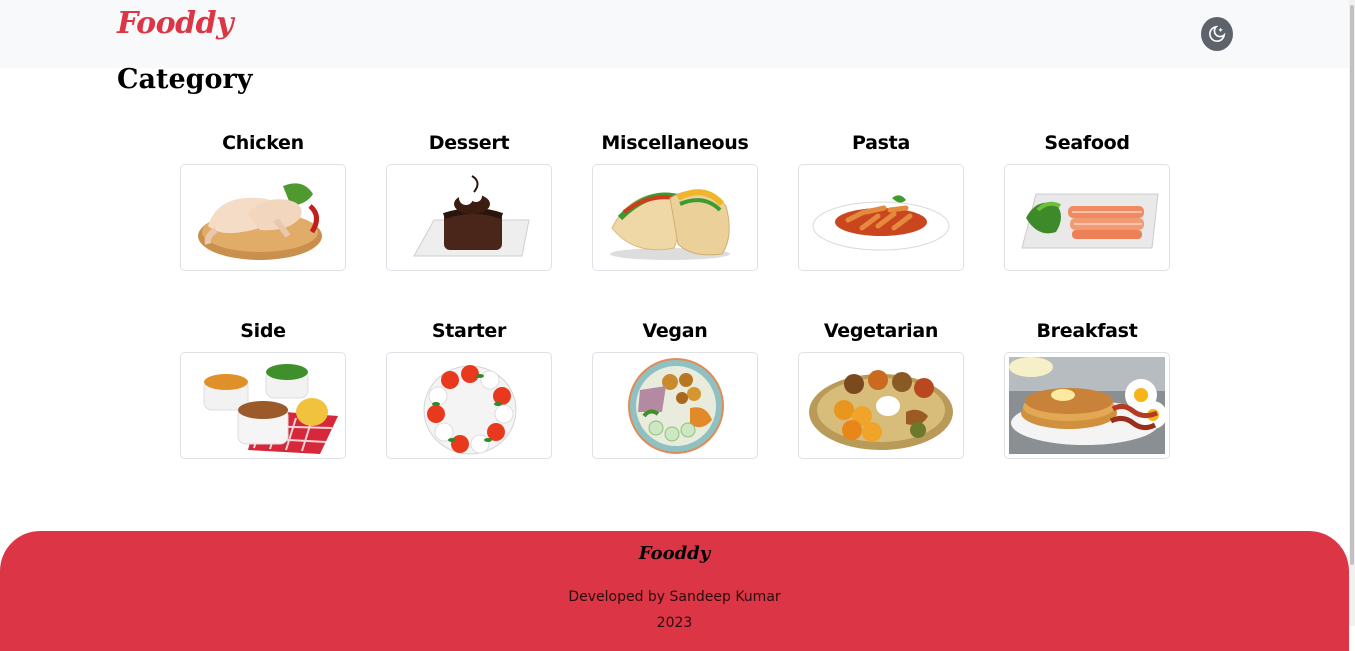  Describe the element at coordinates (670, 224) in the screenshot. I see `tacos-image` at that location.